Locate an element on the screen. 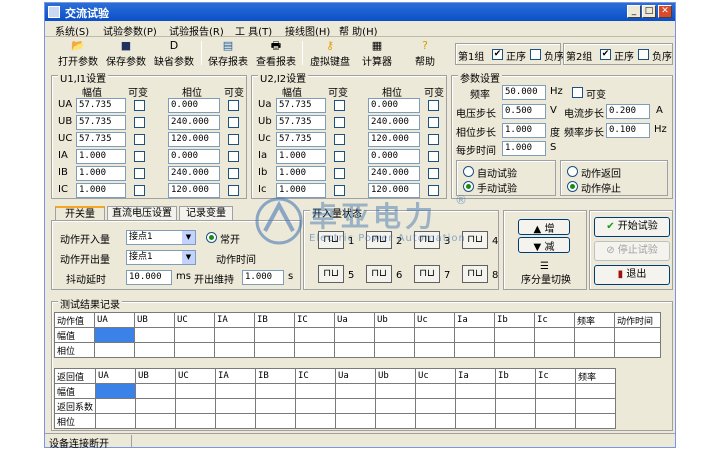  group2-negative-checkbox is located at coordinates (643, 54).